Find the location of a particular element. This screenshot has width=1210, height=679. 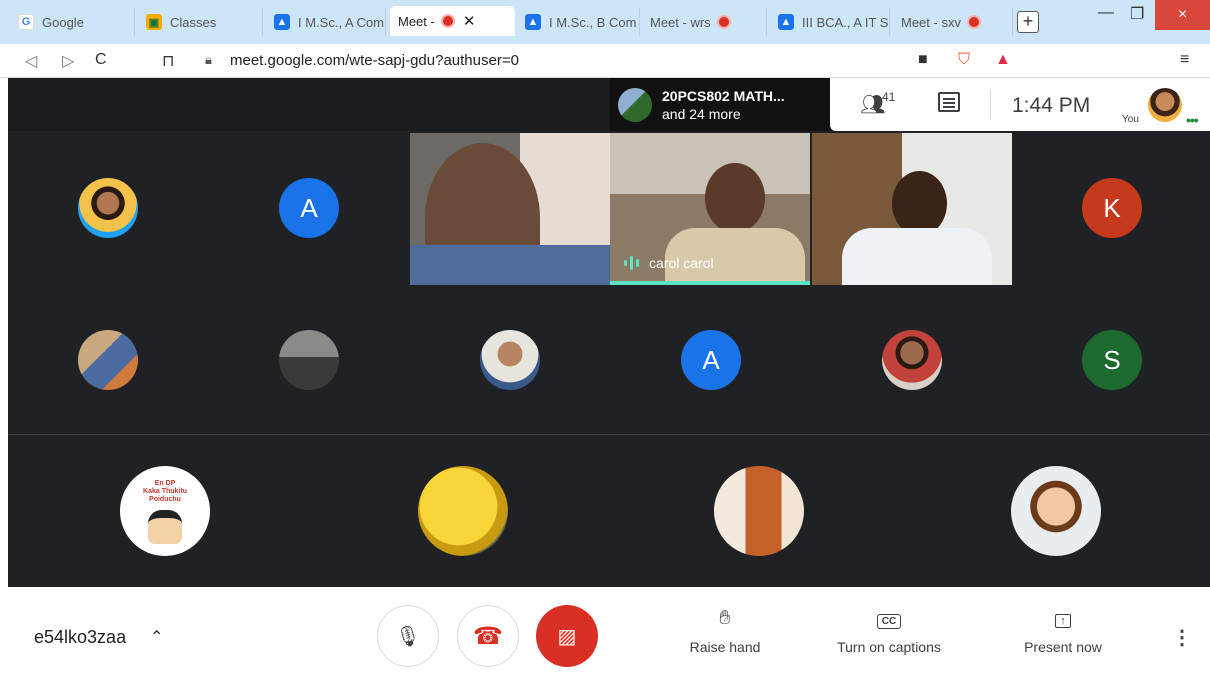

tab-meet-sxv: ◀ Meet - sxv is located at coordinates (953, 22).